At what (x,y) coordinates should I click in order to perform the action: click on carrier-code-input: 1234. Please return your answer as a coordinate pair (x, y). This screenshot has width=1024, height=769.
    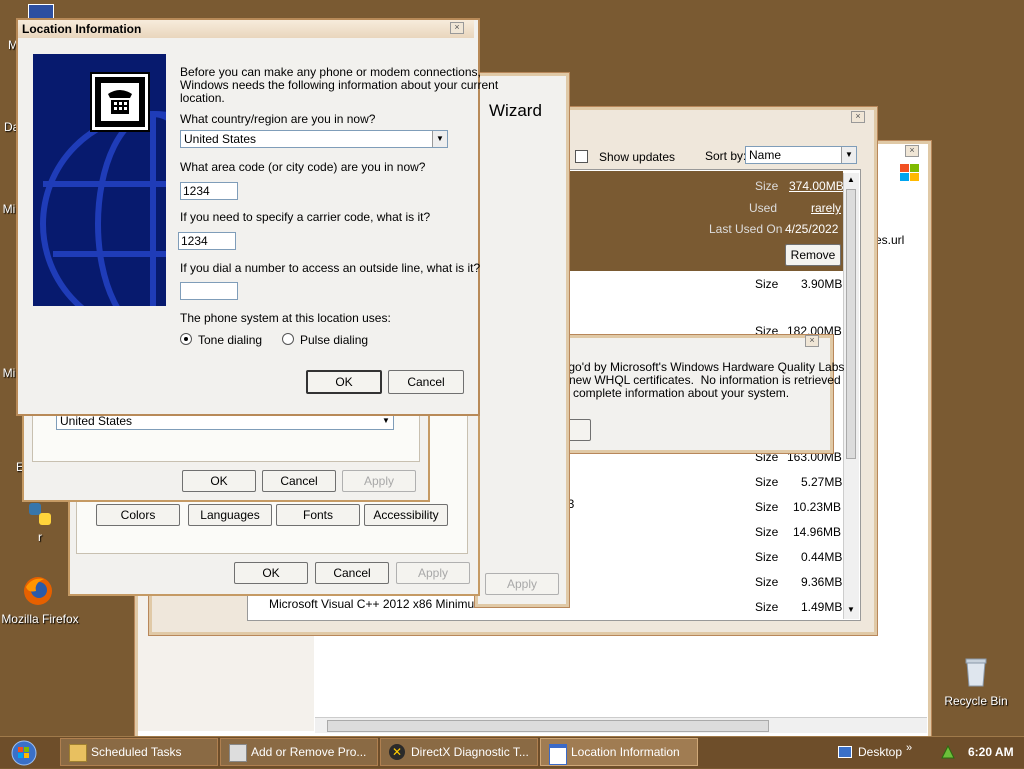
    Looking at the image, I should click on (207, 241).